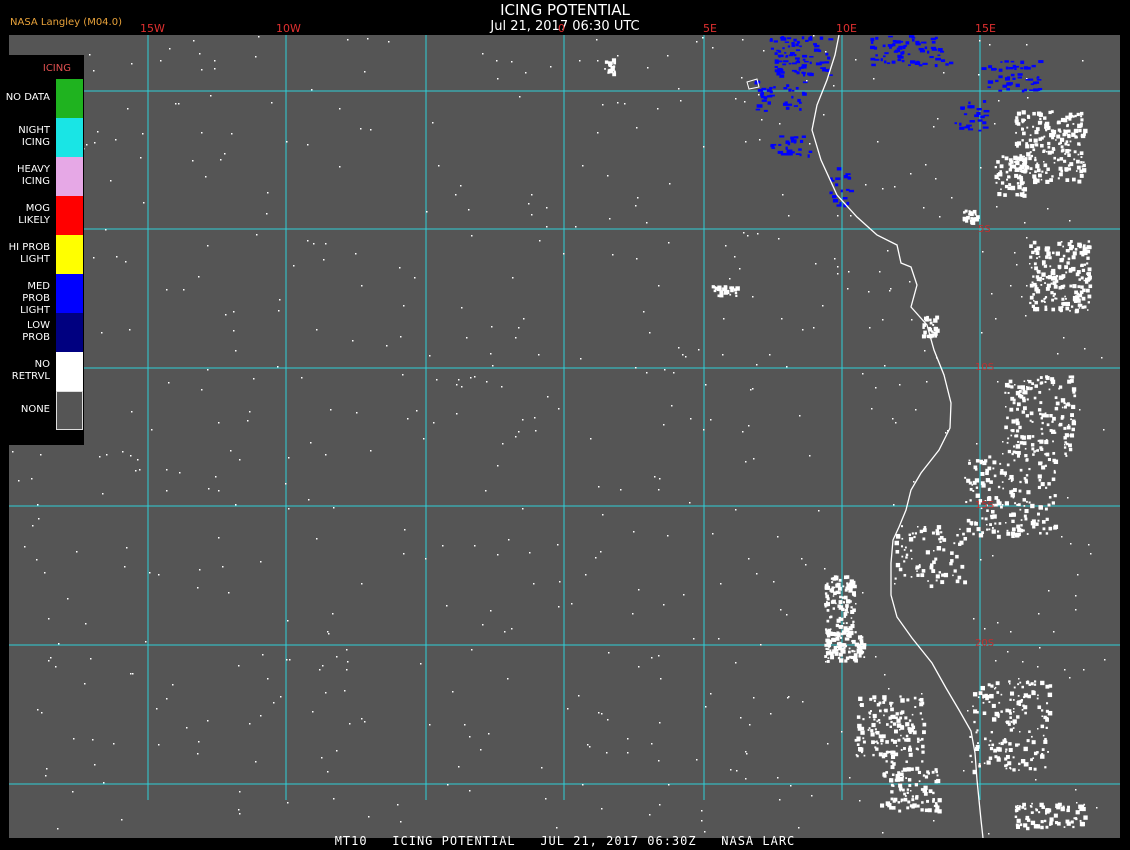 The image size is (1130, 850). I want to click on legend-label-low-prob: LOW PROB, so click(36, 331).